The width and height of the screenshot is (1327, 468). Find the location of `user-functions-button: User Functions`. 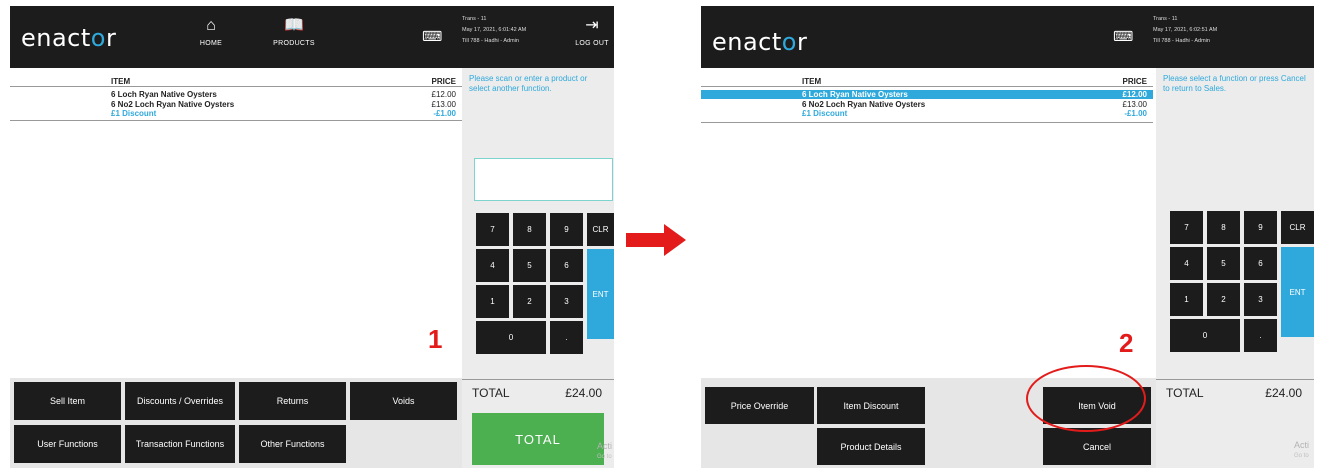

user-functions-button: User Functions is located at coordinates (67, 444).